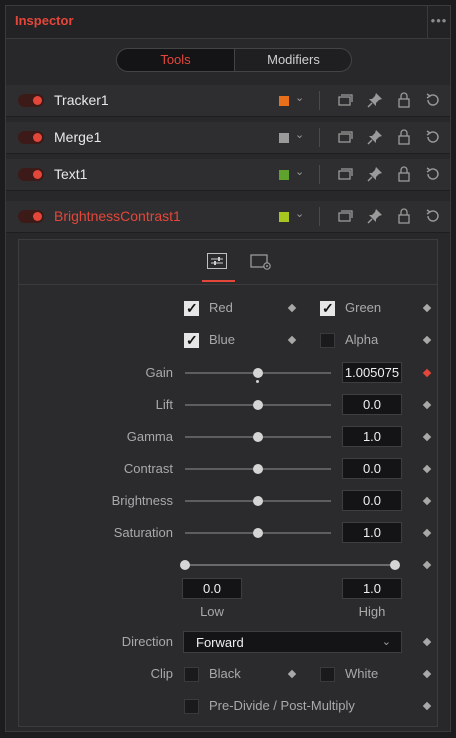  Describe the element at coordinates (81, 100) in the screenshot. I see `tool-name: Tracker1` at that location.